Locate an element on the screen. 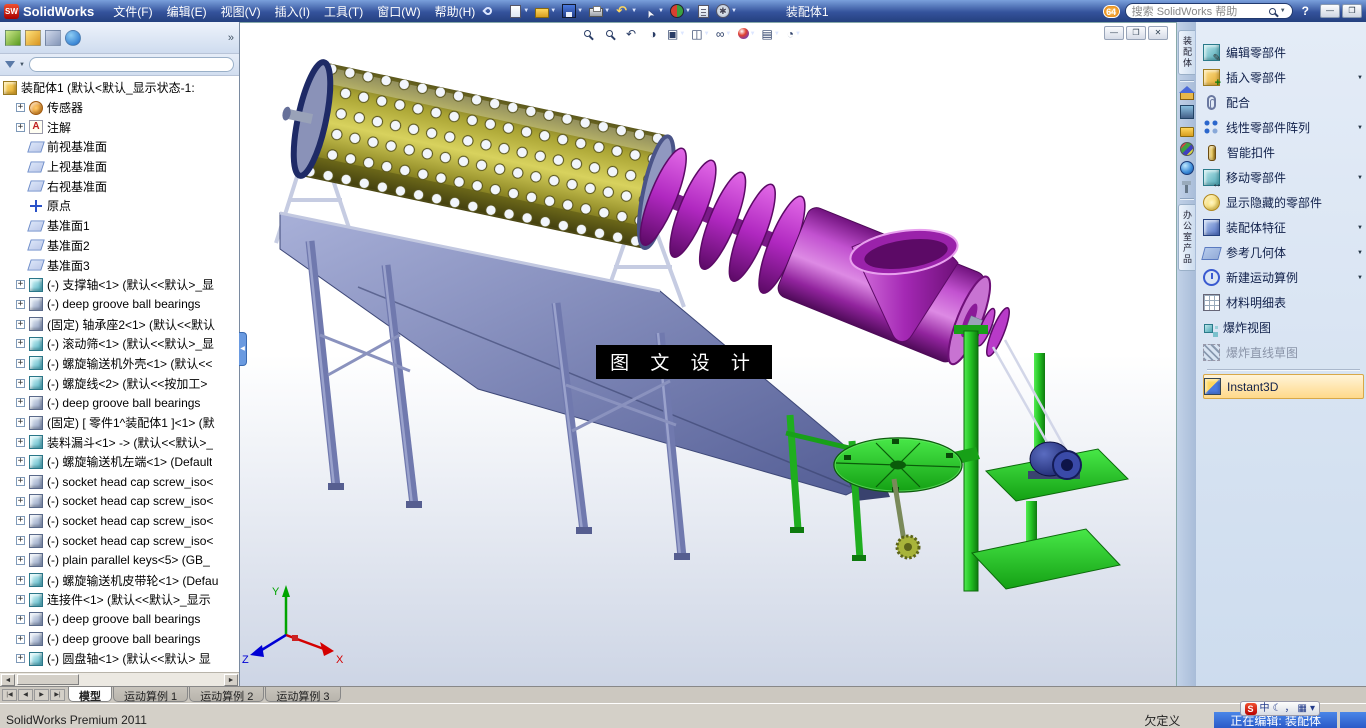 The height and width of the screenshot is (728, 1366). featuremanager-tab is located at coordinates (13, 37).